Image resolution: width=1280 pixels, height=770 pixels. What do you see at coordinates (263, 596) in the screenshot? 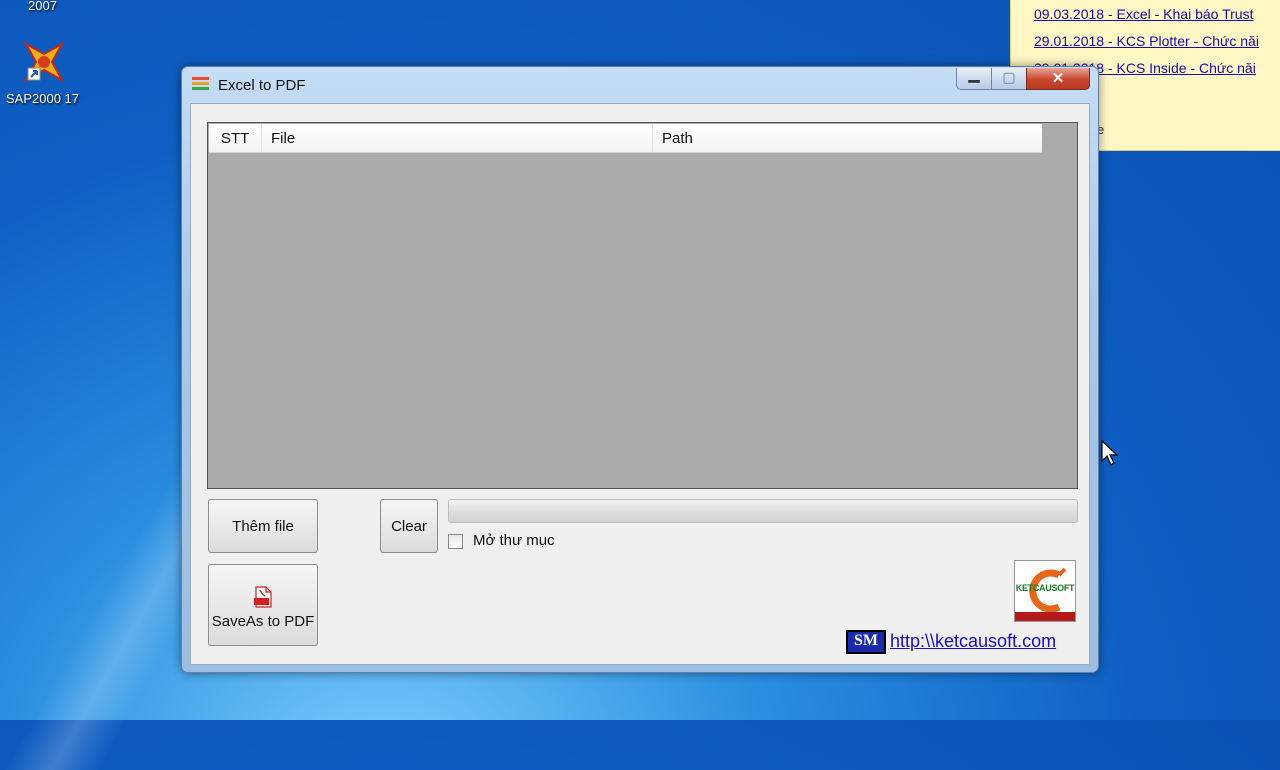
I see `pdf-icon` at bounding box center [263, 596].